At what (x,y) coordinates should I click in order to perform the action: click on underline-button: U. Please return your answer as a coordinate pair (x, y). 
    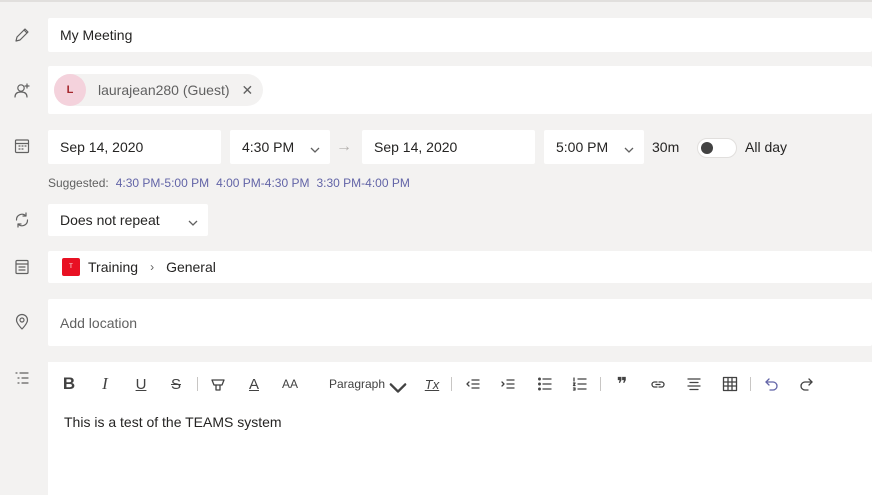
    Looking at the image, I should click on (141, 384).